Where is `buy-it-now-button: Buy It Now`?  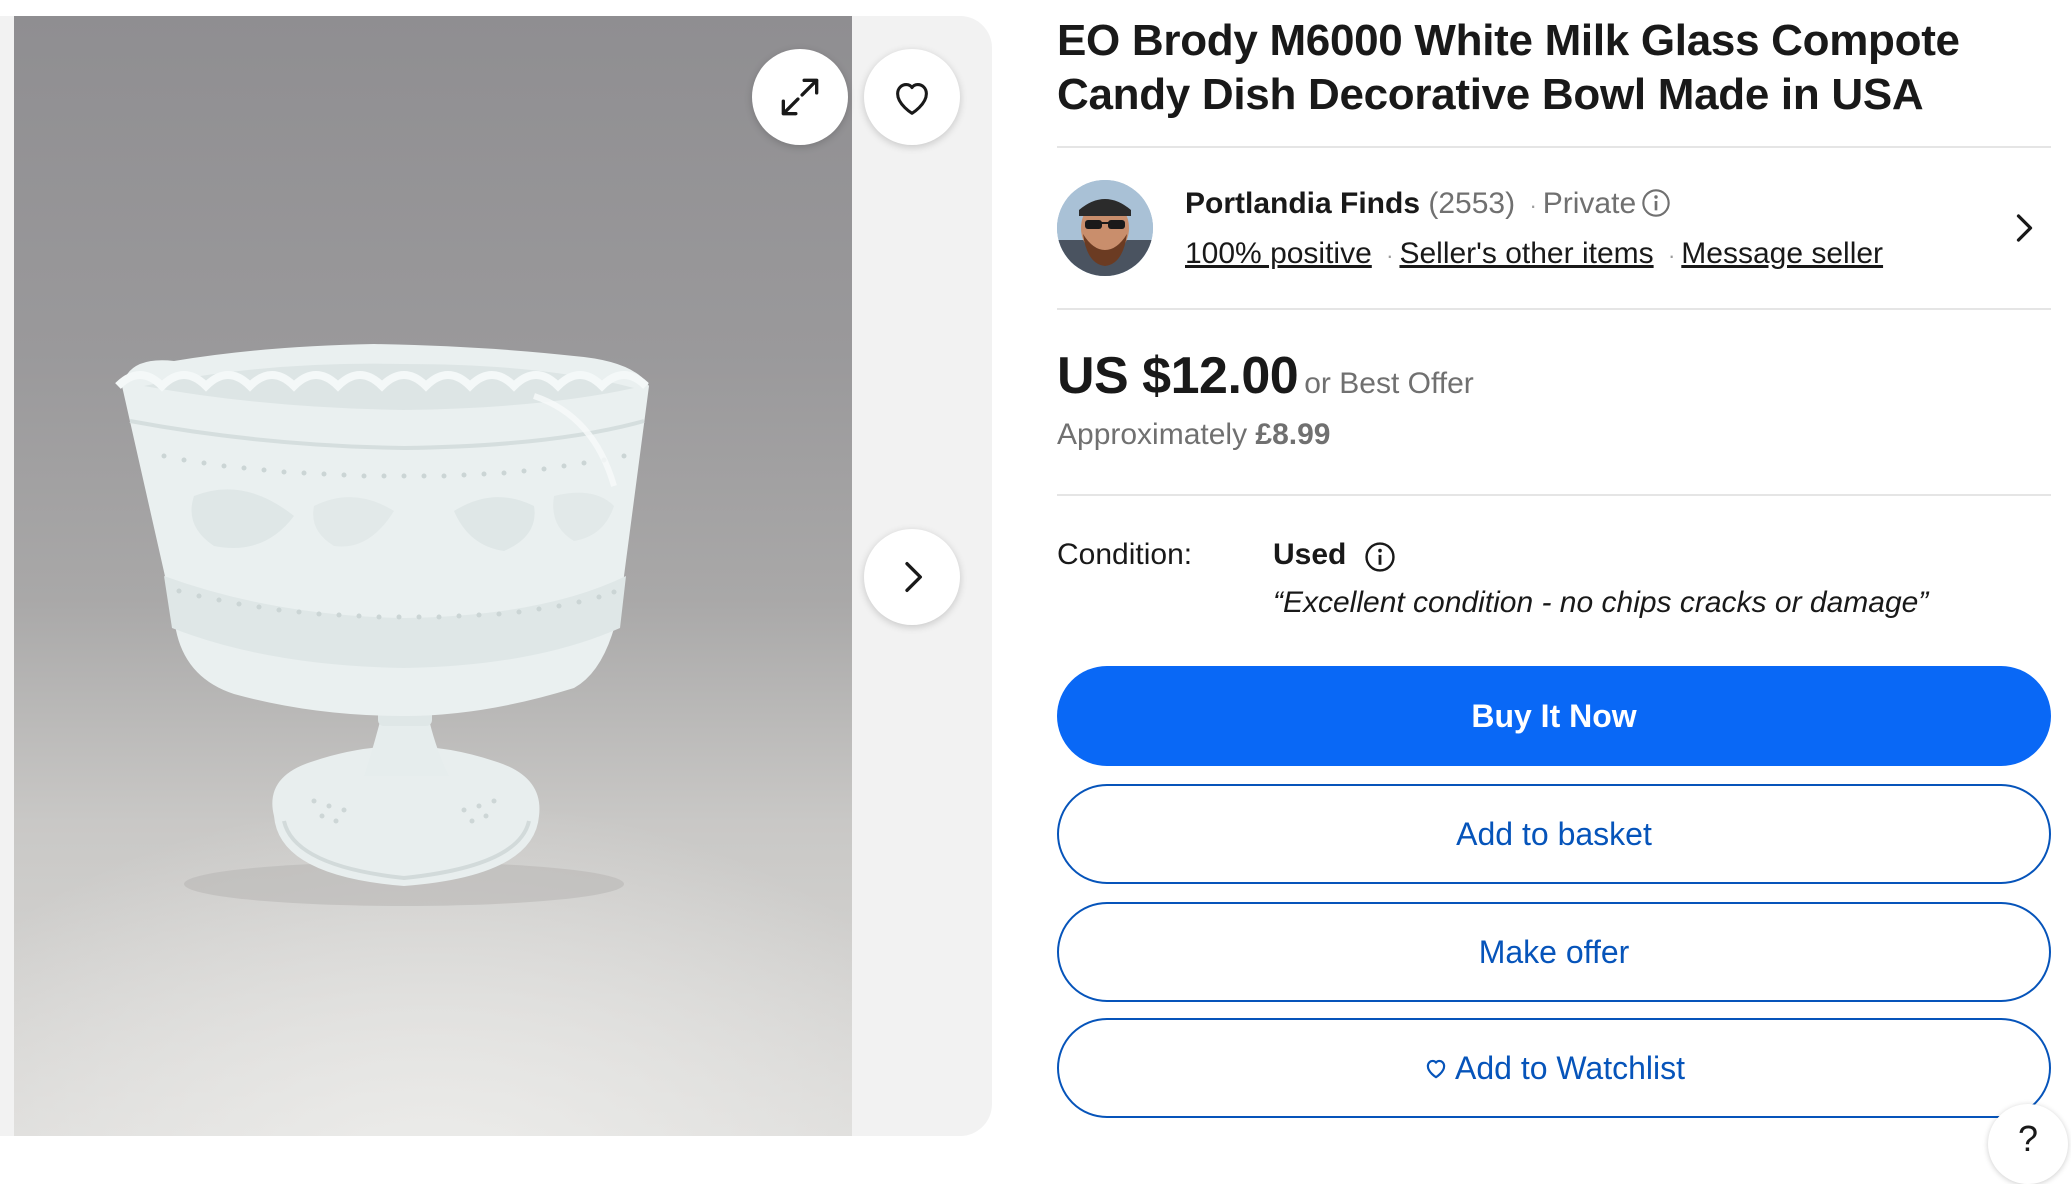
buy-it-now-button: Buy It Now is located at coordinates (1554, 716).